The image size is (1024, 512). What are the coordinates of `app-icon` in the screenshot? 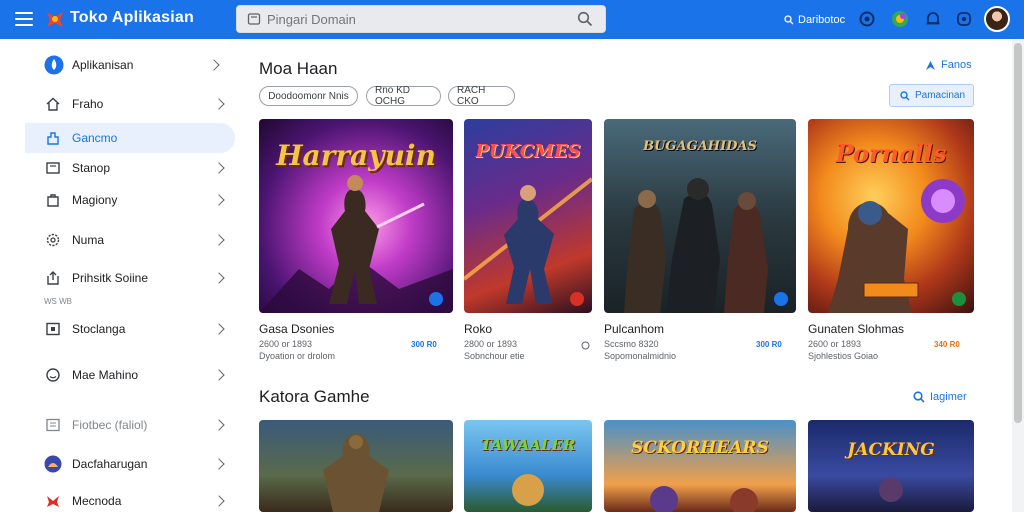 It's located at (54, 65).